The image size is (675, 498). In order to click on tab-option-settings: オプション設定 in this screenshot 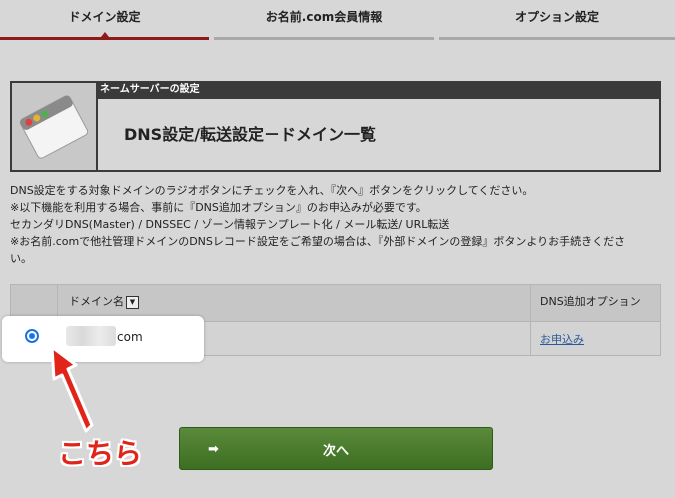, I will do `click(557, 20)`.